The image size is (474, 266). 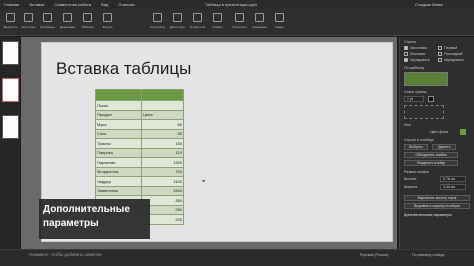 I want to click on smartart-button: Смарт, so click(x=279, y=23).